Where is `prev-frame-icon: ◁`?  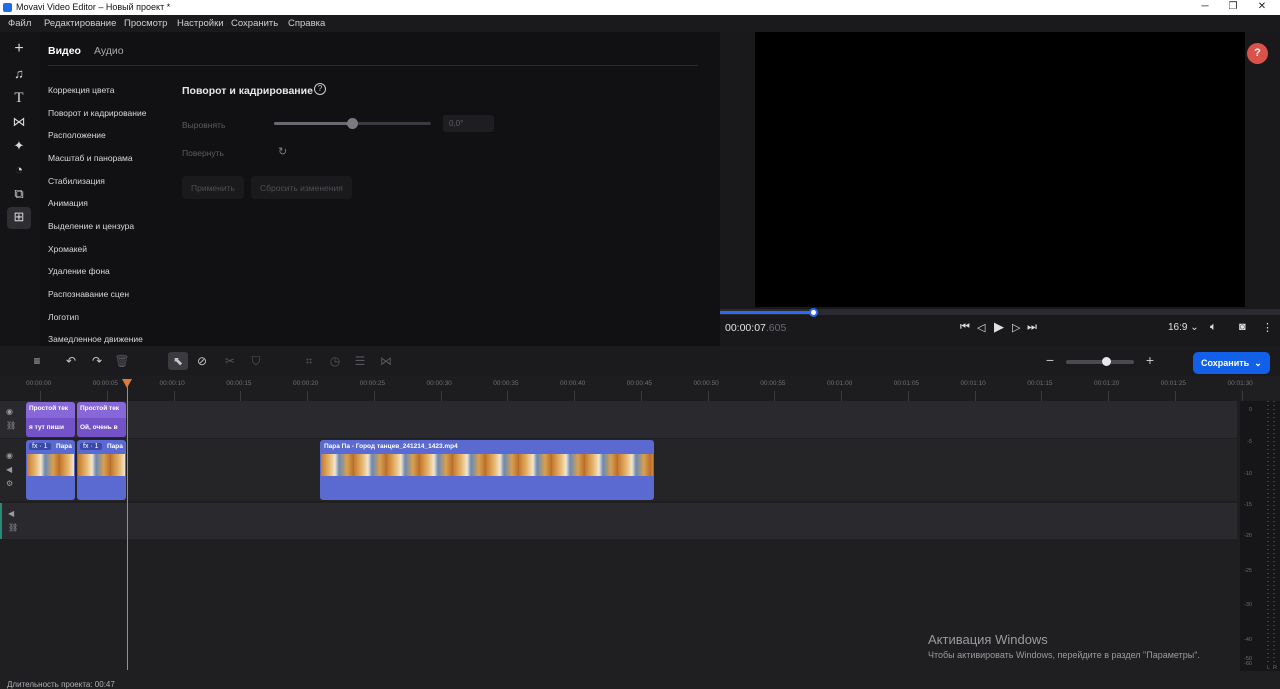
prev-frame-icon: ◁ is located at coordinates (981, 327).